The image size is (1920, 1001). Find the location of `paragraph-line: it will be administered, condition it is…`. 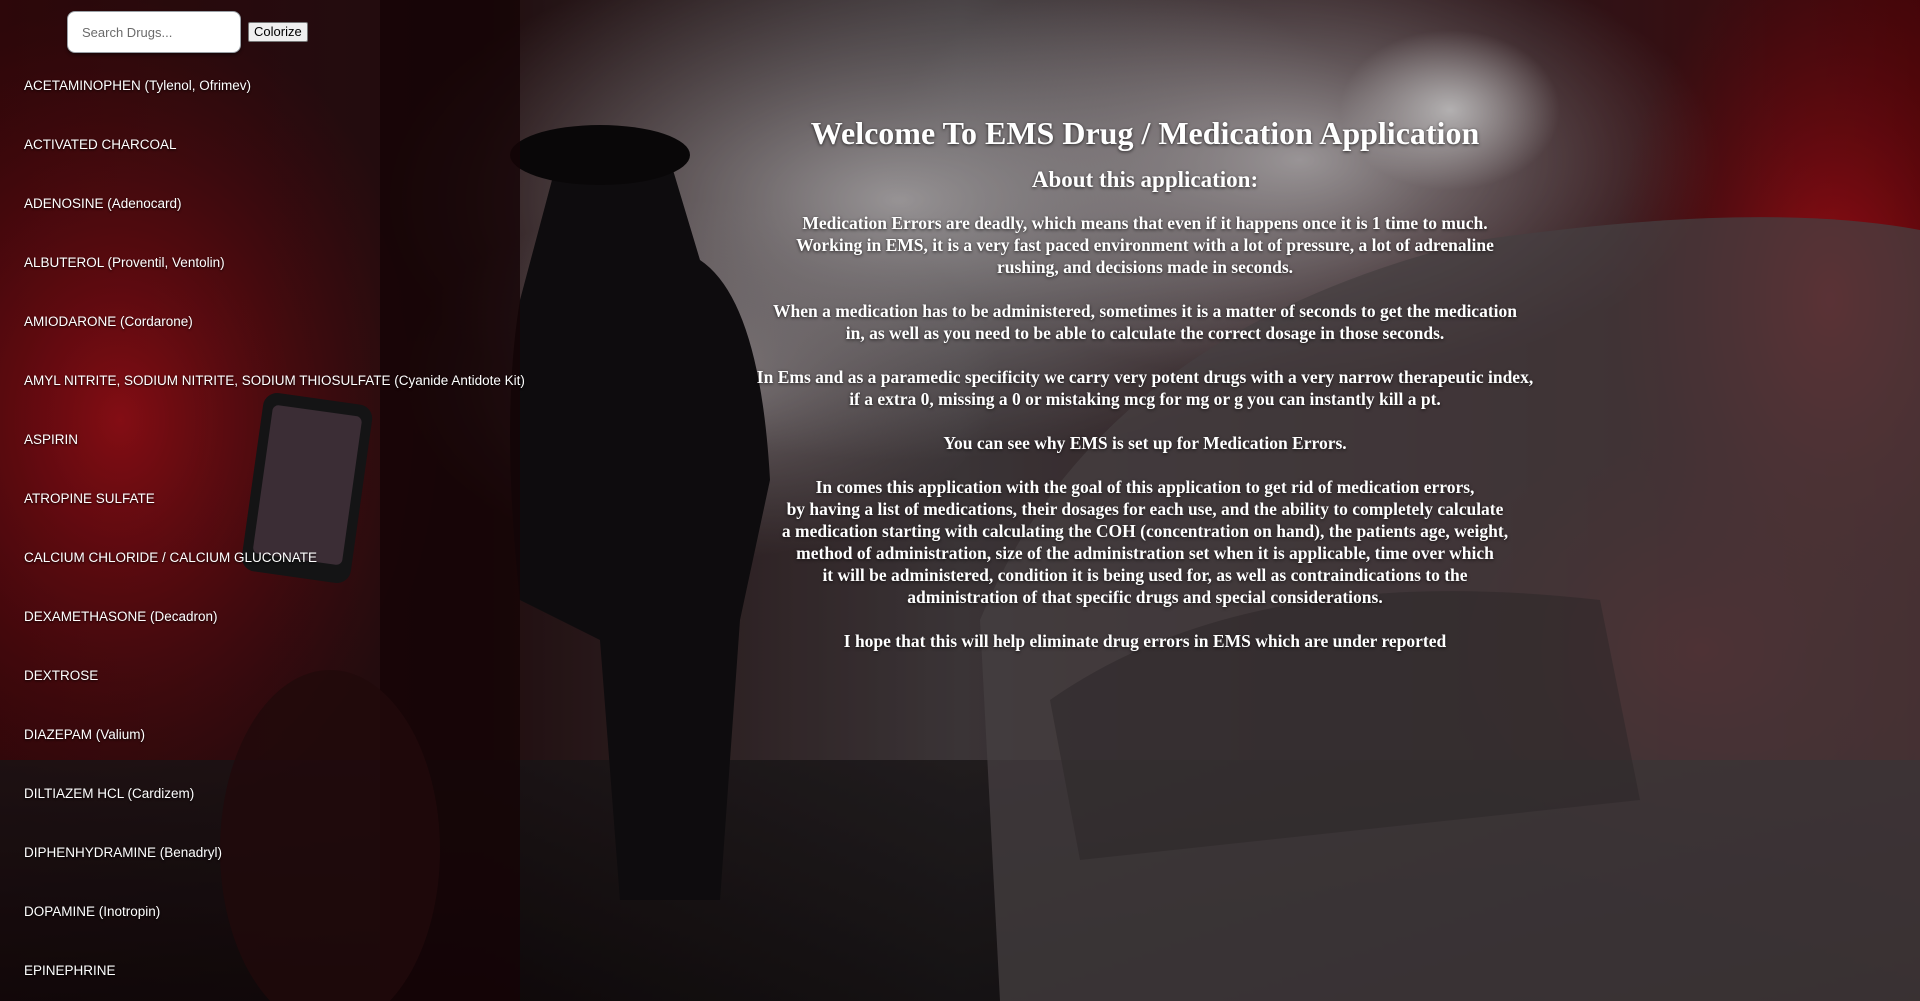

paragraph-line: it will be administered, condition it is… is located at coordinates (1145, 575).